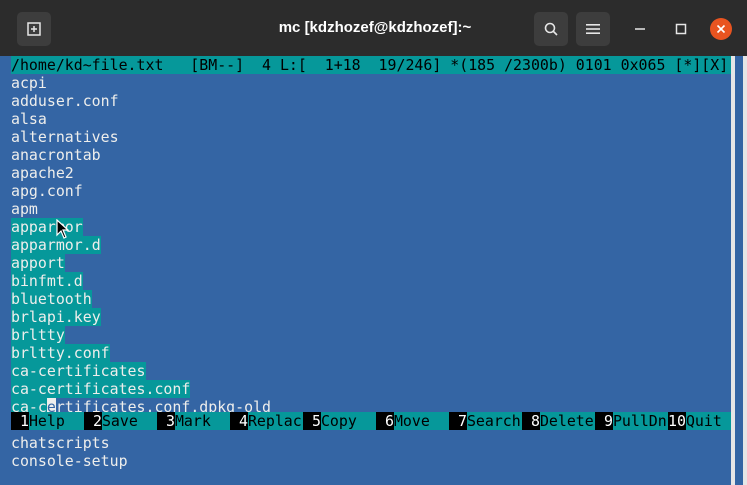 This screenshot has height=485, width=747. I want to click on editor-line: alsa, so click(29, 119).